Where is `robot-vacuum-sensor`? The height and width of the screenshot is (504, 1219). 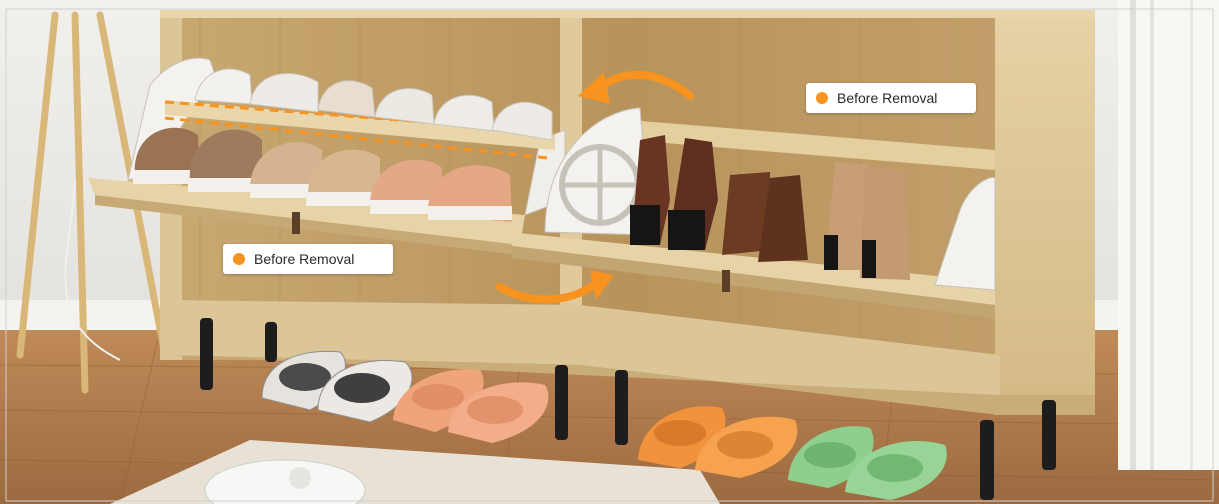 robot-vacuum-sensor is located at coordinates (300, 478).